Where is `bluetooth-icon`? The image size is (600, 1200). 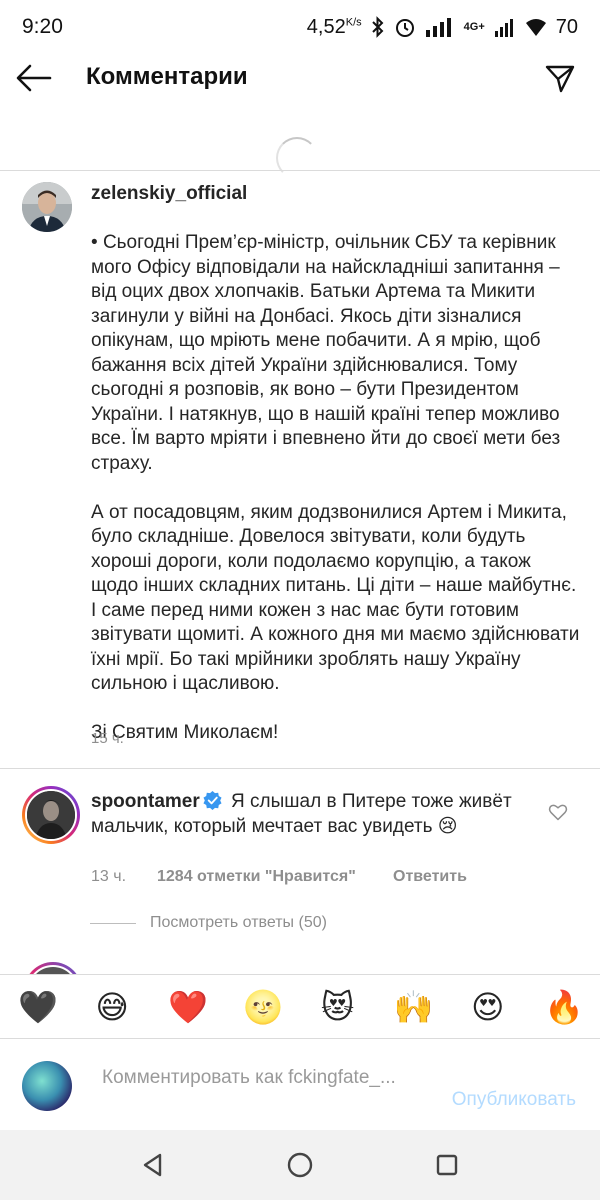 bluetooth-icon is located at coordinates (377, 27).